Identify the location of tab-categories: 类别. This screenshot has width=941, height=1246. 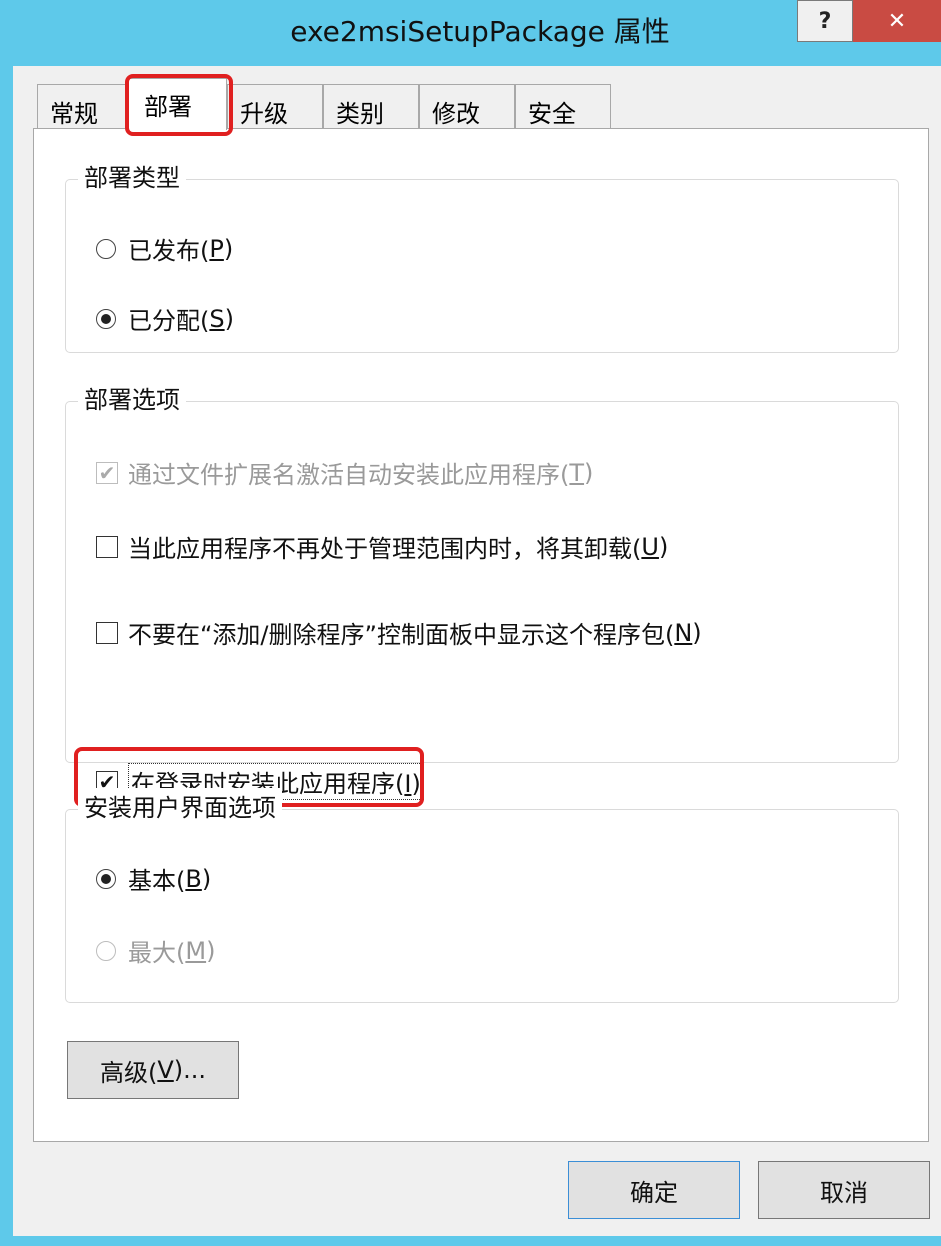
(371, 106).